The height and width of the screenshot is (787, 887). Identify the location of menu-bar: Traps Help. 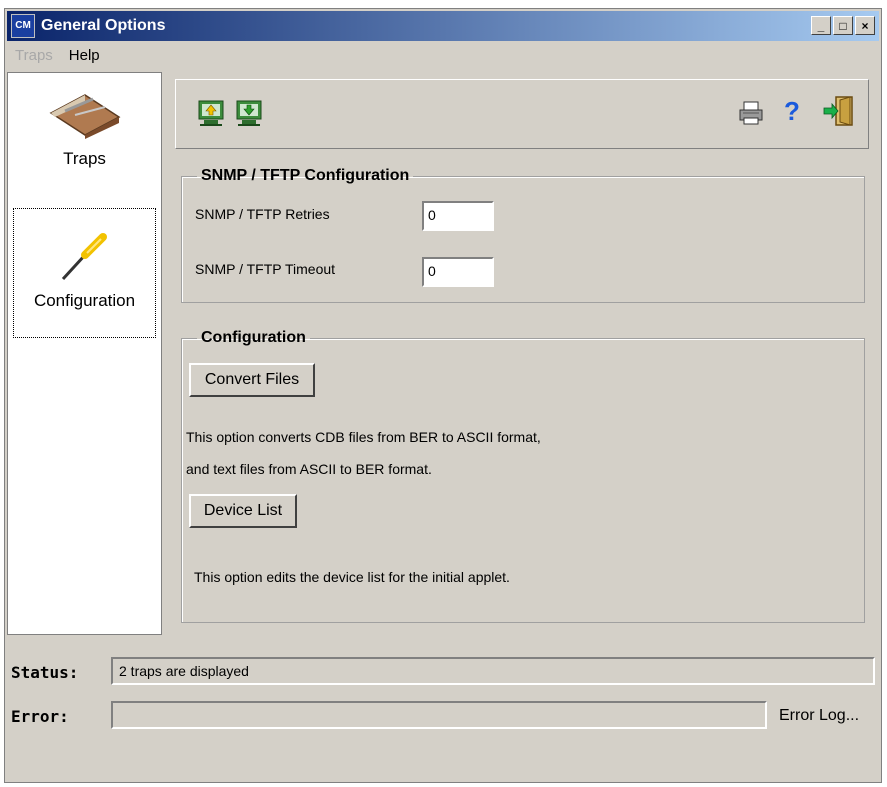
(443, 55).